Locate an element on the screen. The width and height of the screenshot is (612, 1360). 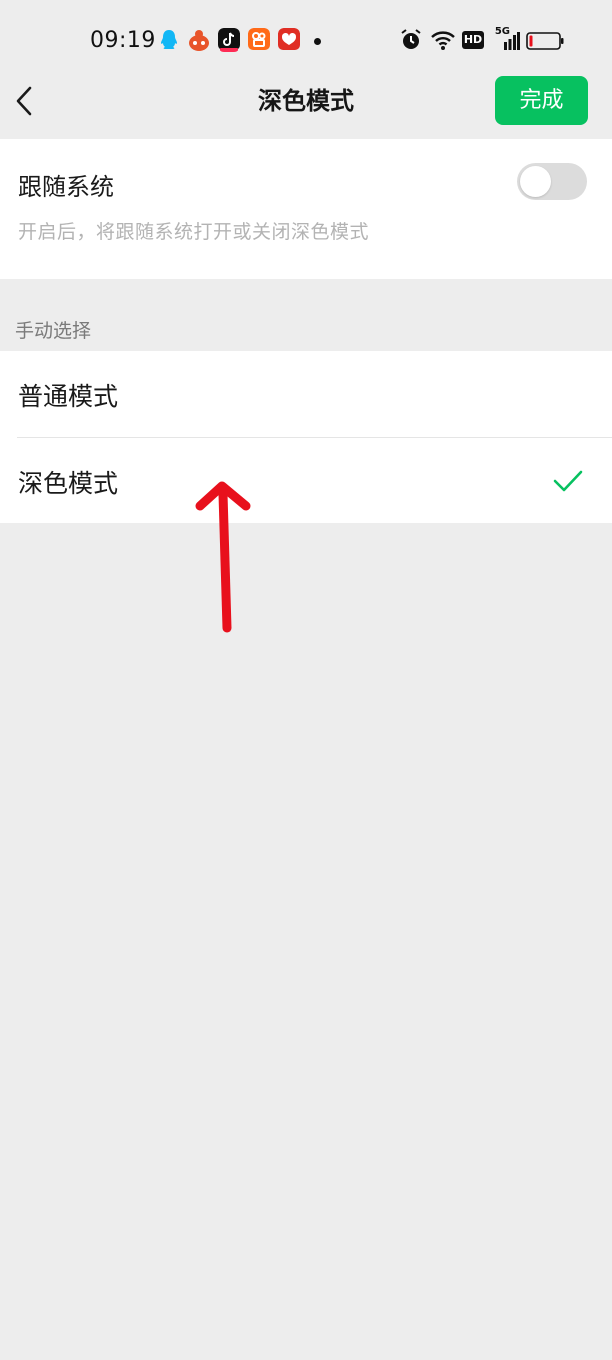
checkmark-icon is located at coordinates (568, 481).